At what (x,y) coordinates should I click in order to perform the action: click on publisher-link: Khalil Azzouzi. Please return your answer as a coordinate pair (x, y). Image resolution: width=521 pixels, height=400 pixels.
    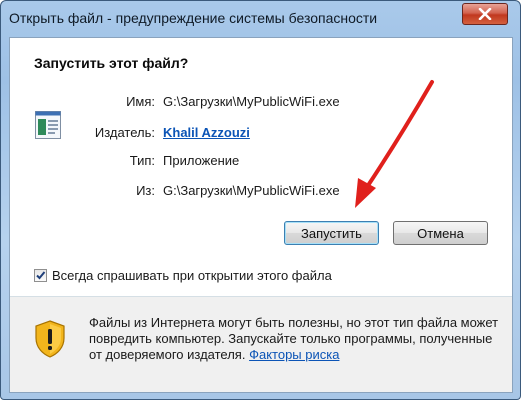
    Looking at the image, I should click on (206, 132).